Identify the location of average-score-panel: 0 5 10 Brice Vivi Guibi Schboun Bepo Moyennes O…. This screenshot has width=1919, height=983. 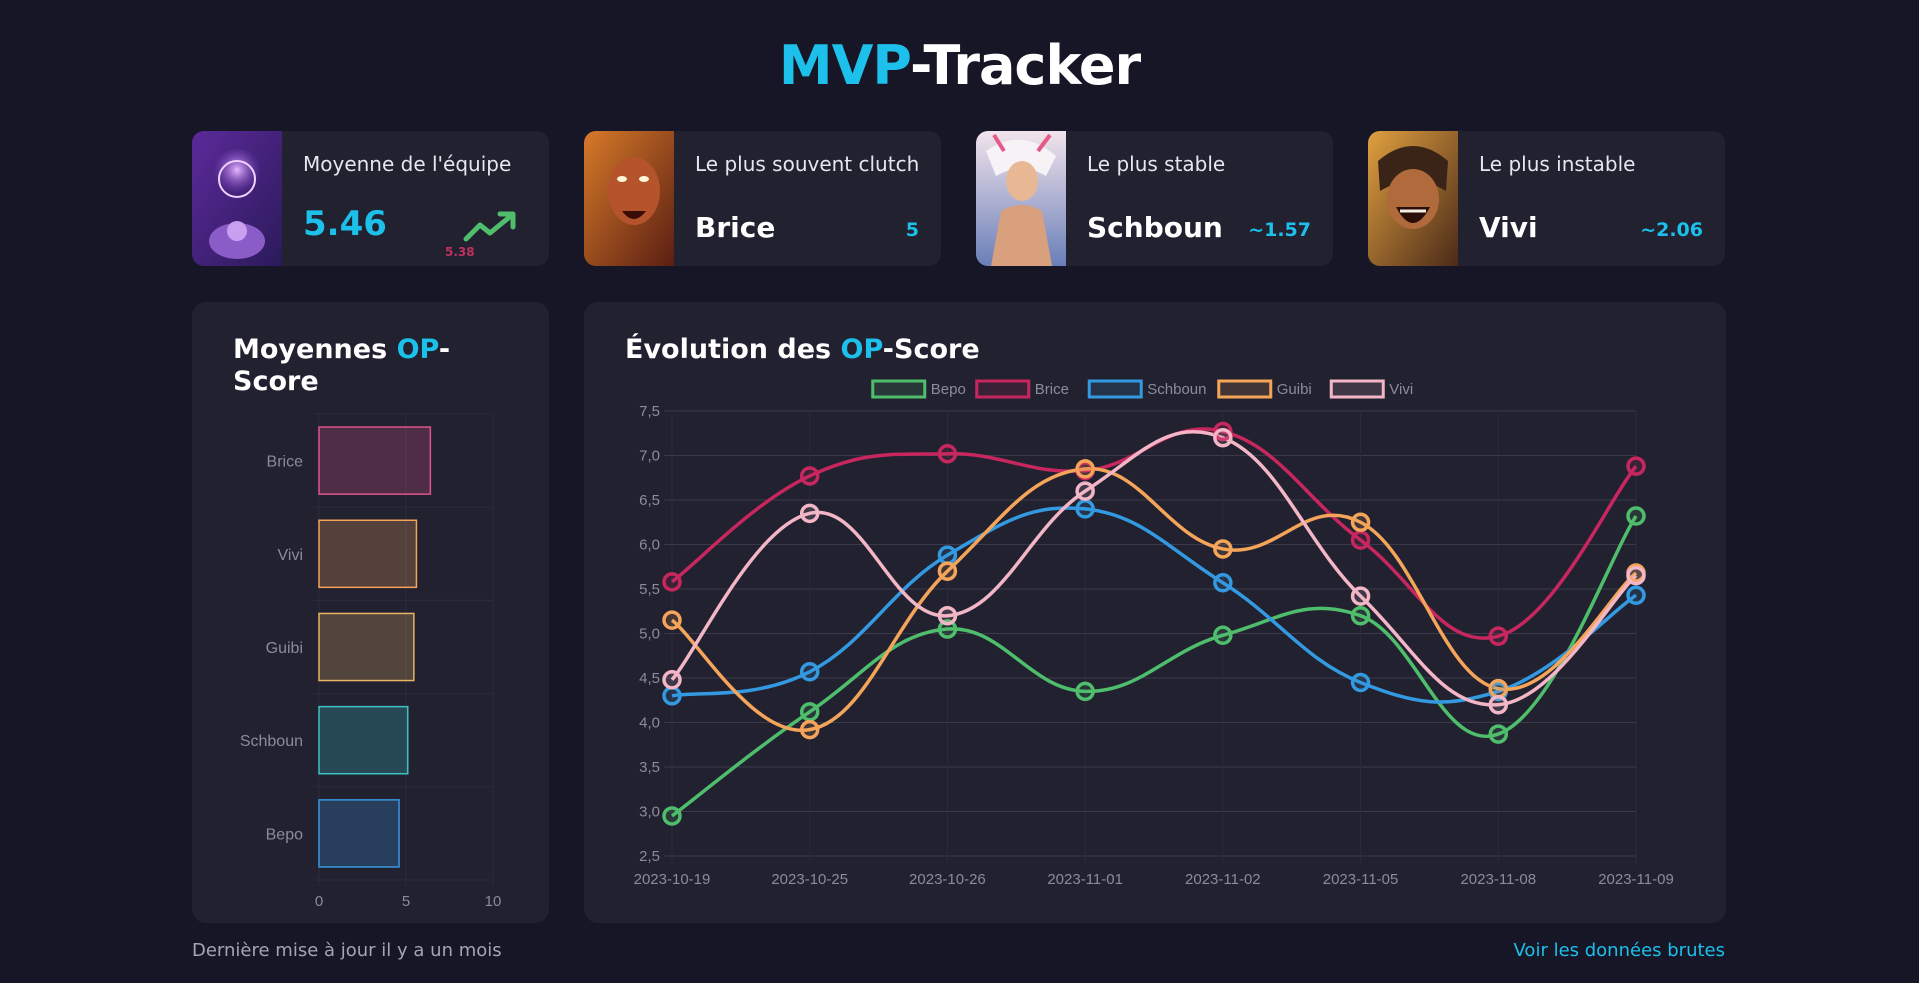
(370, 612).